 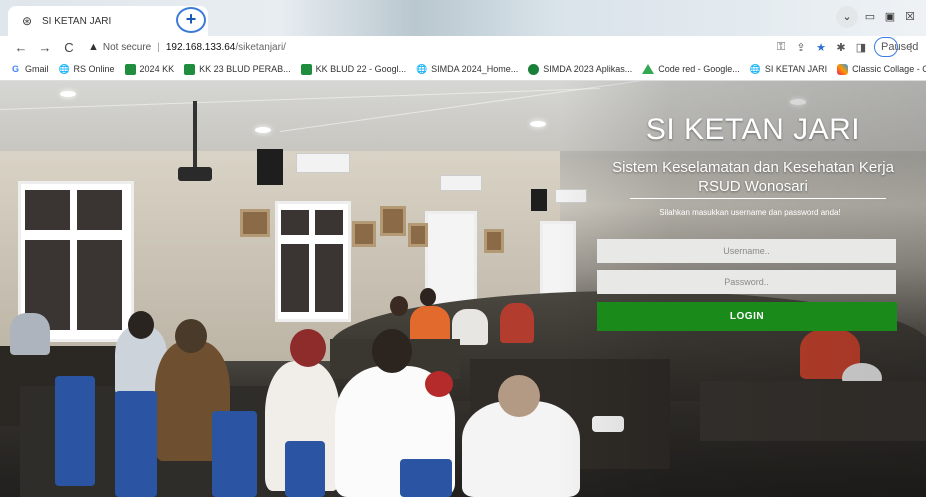 I want to click on toolbar-icons: ⚿ ⇪ ★ ✱ ◨ Paused ⋮, so click(x=846, y=47).